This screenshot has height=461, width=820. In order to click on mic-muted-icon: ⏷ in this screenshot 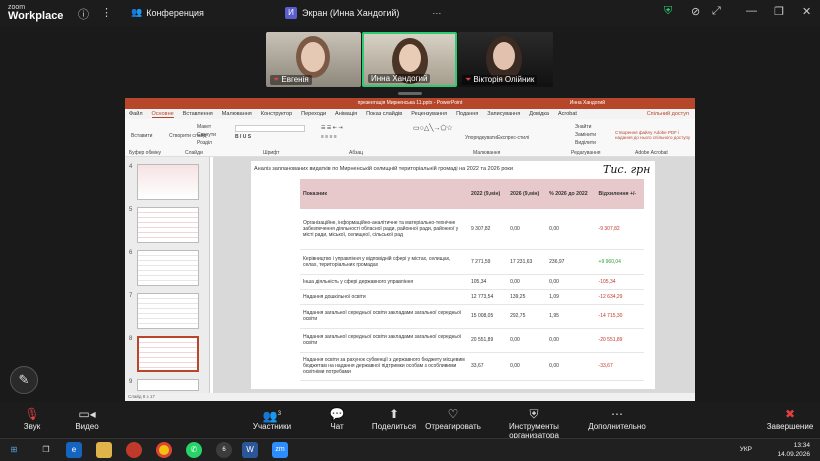, I will do `click(468, 79)`.